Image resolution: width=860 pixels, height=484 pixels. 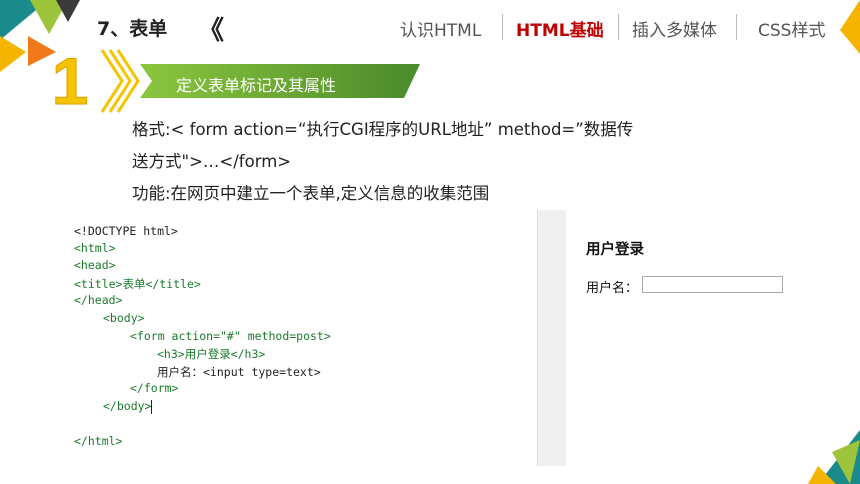 What do you see at coordinates (98, 441) in the screenshot?
I see `code-line: </html>` at bounding box center [98, 441].